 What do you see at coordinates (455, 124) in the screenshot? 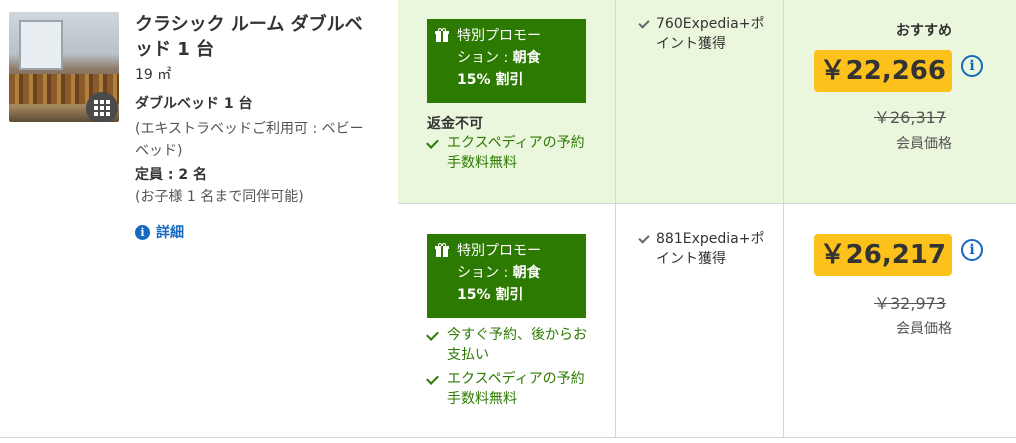
I see `refund-policy: 返金不可` at bounding box center [455, 124].